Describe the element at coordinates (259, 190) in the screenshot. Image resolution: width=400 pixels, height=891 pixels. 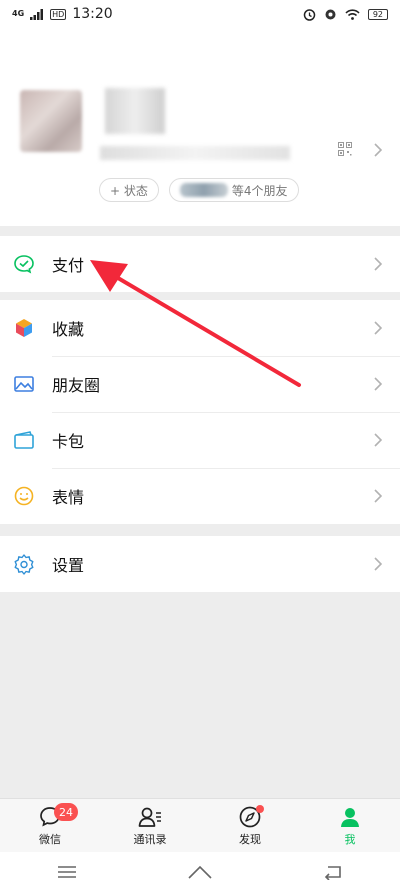
I see `friends-chip-label: 等4个朋友` at that location.